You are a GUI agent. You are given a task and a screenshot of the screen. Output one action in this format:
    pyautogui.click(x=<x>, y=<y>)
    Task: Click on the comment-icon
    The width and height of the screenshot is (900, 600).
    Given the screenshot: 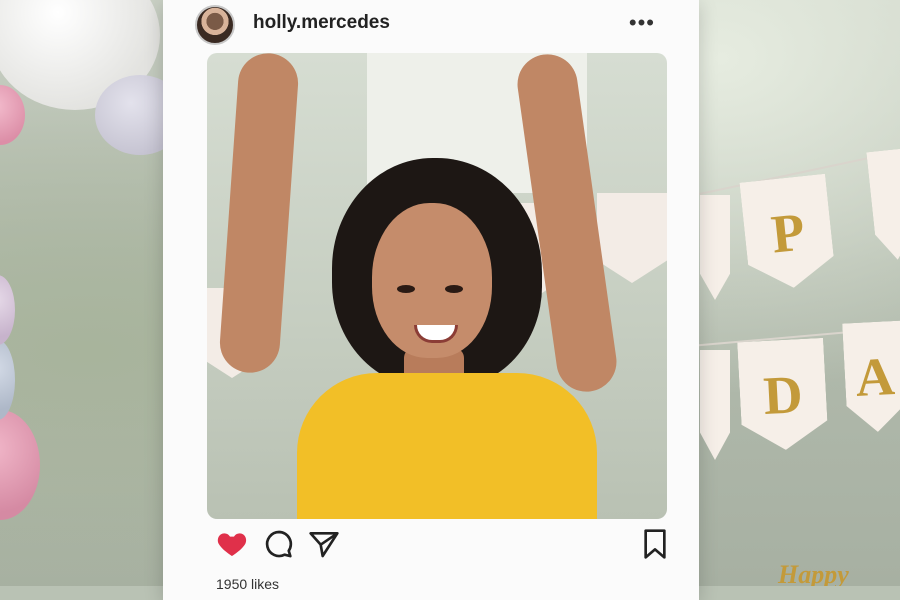 What is the action you would take?
    pyautogui.click(x=279, y=544)
    